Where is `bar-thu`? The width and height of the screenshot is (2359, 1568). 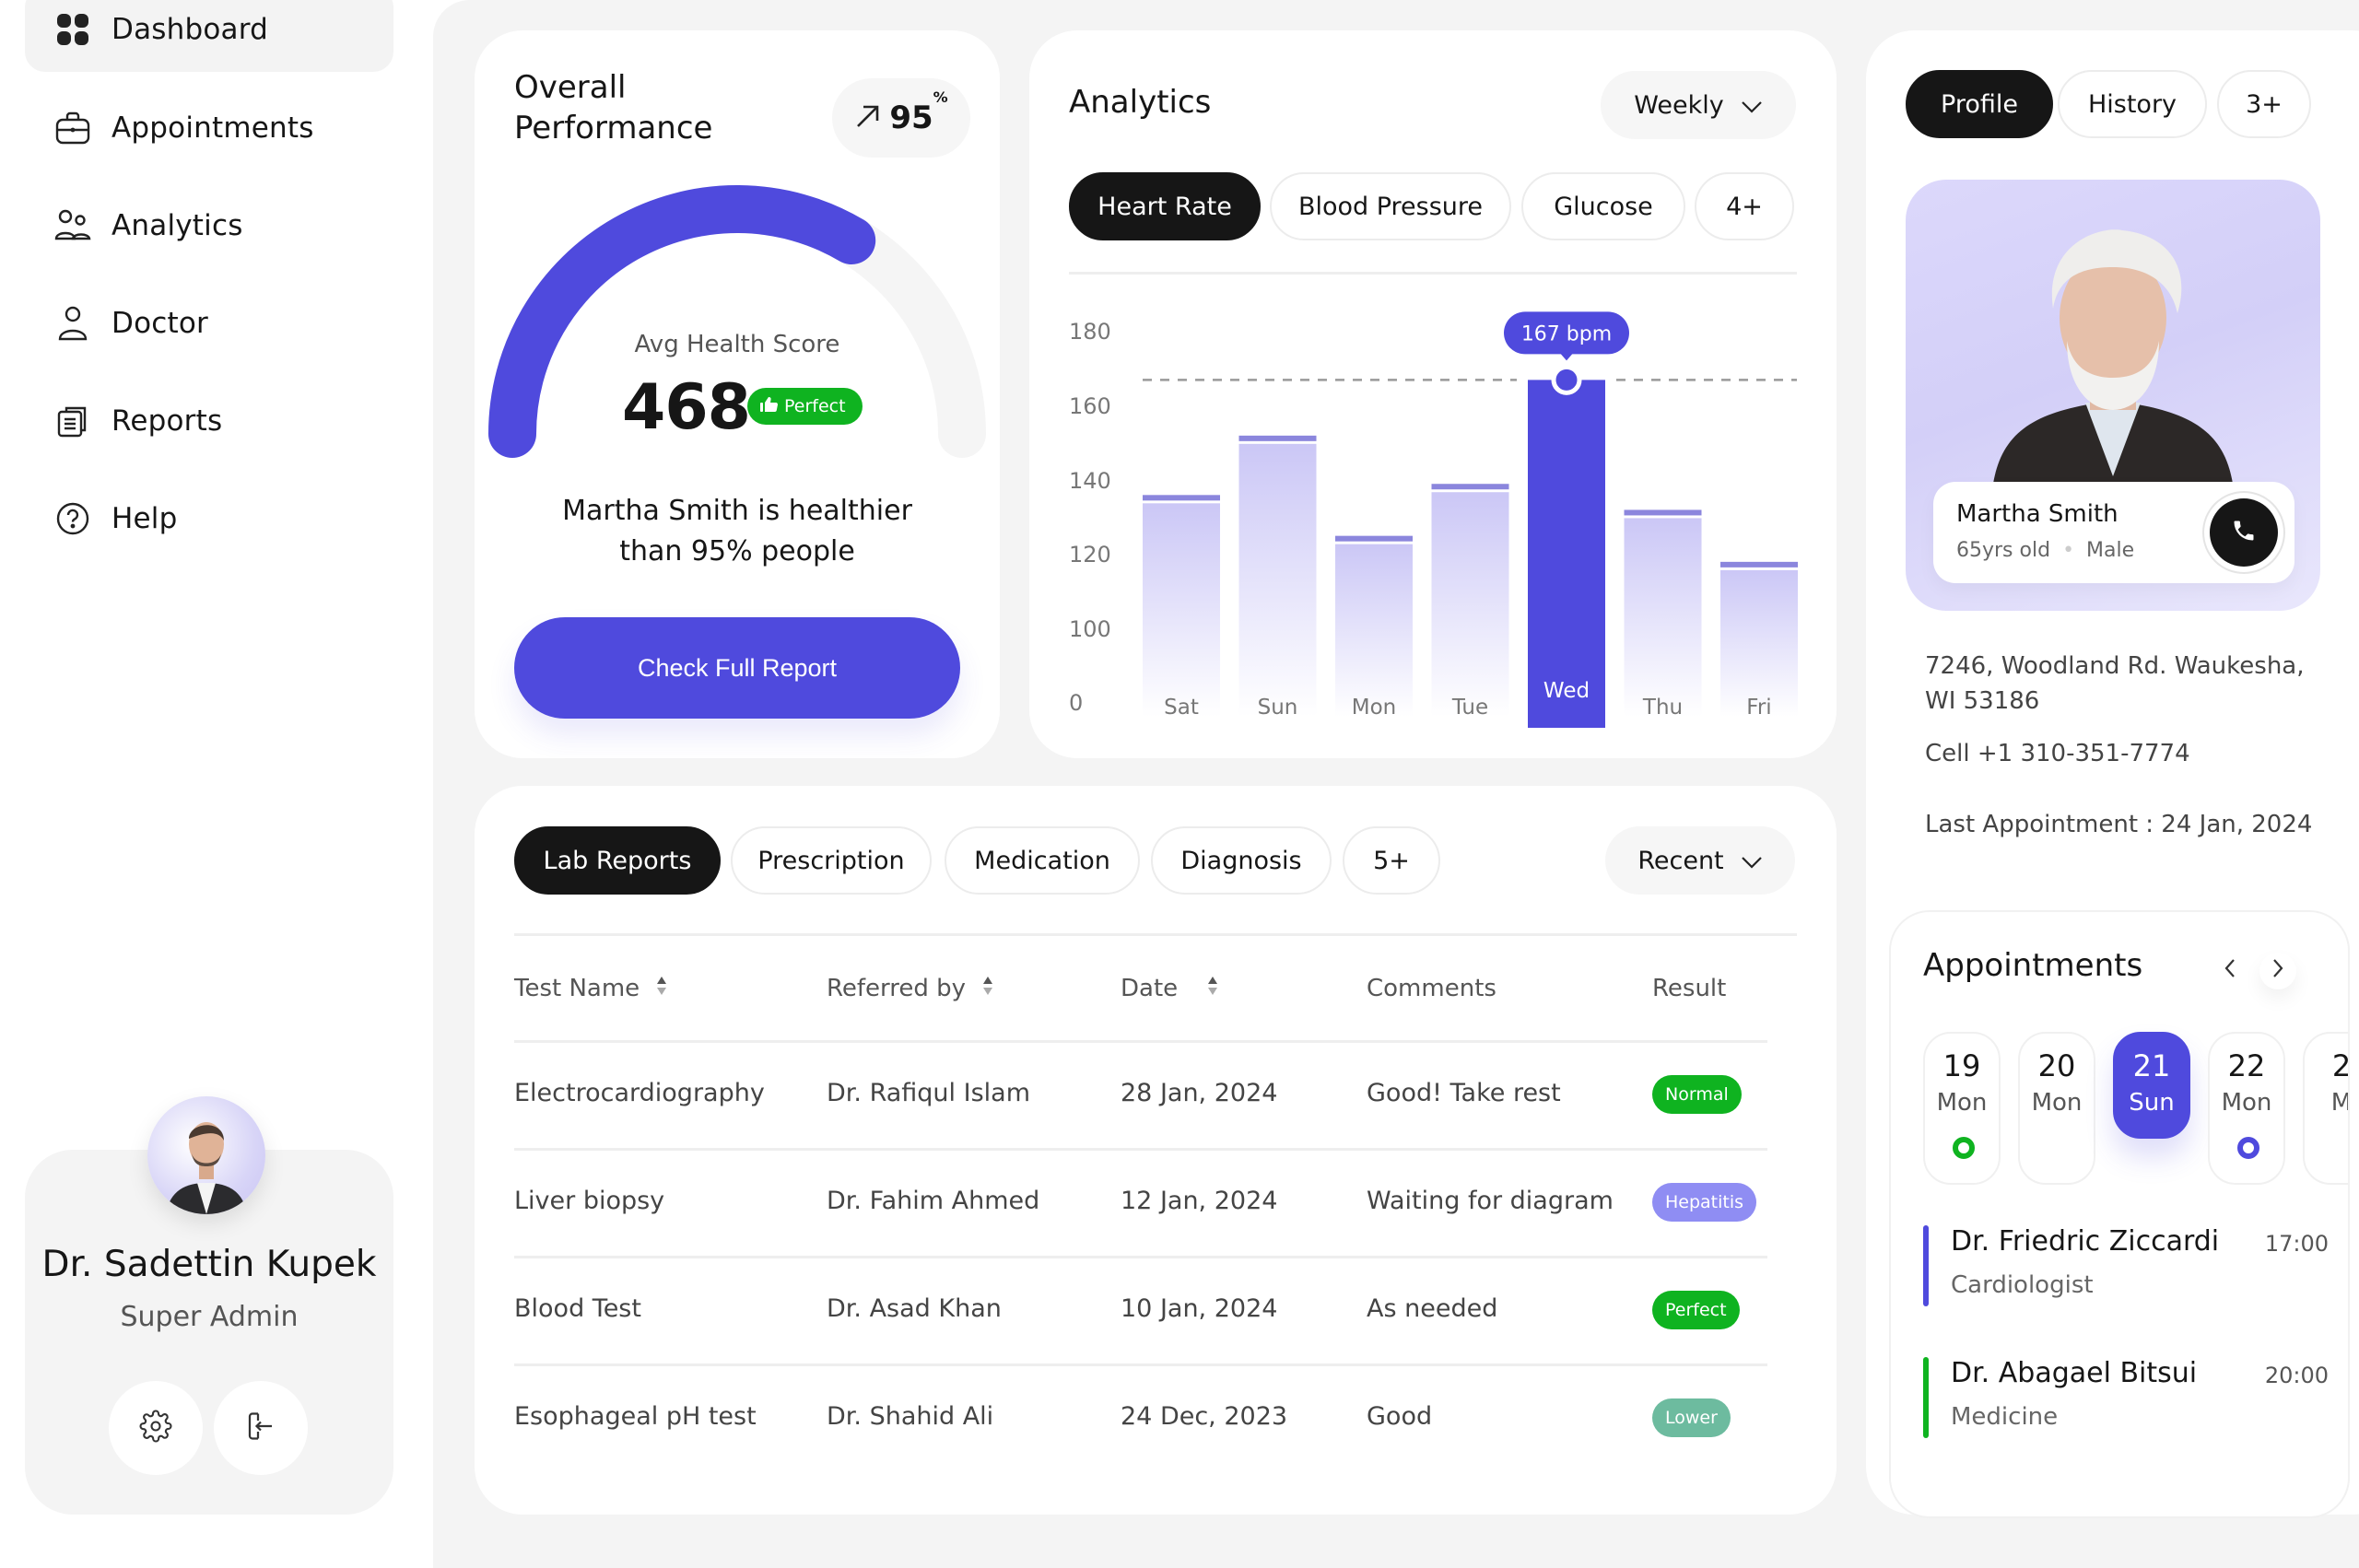 bar-thu is located at coordinates (1663, 618).